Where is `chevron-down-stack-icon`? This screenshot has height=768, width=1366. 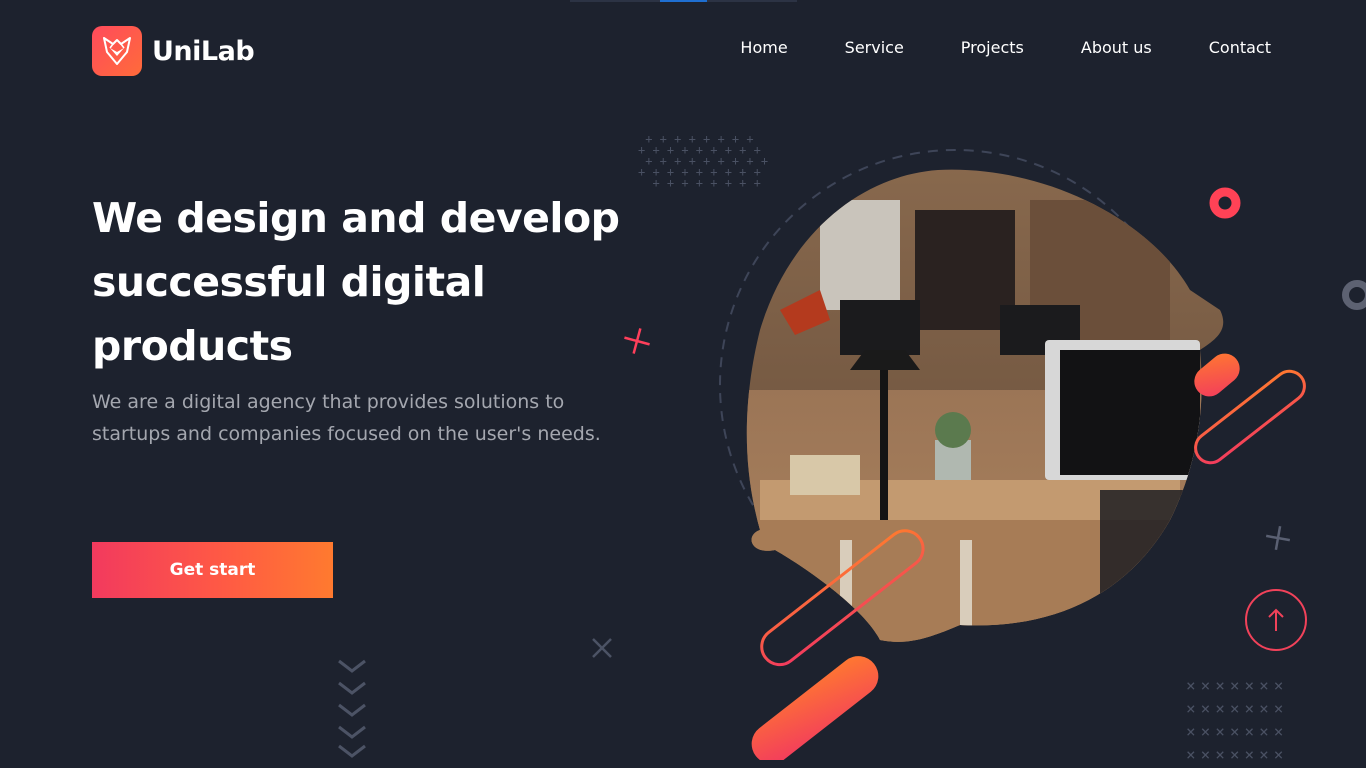 chevron-down-stack-icon is located at coordinates (352, 708).